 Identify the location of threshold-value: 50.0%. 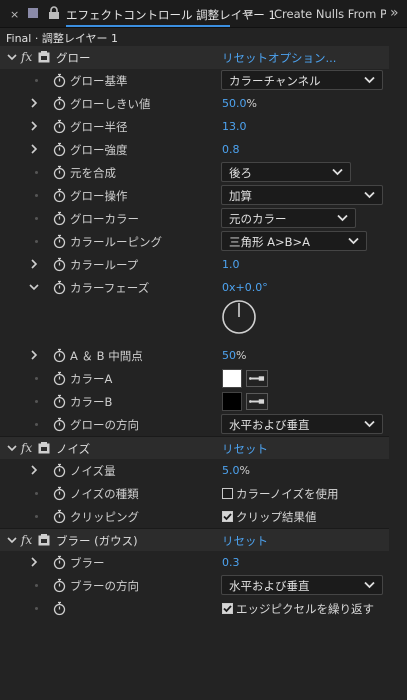
(239, 103).